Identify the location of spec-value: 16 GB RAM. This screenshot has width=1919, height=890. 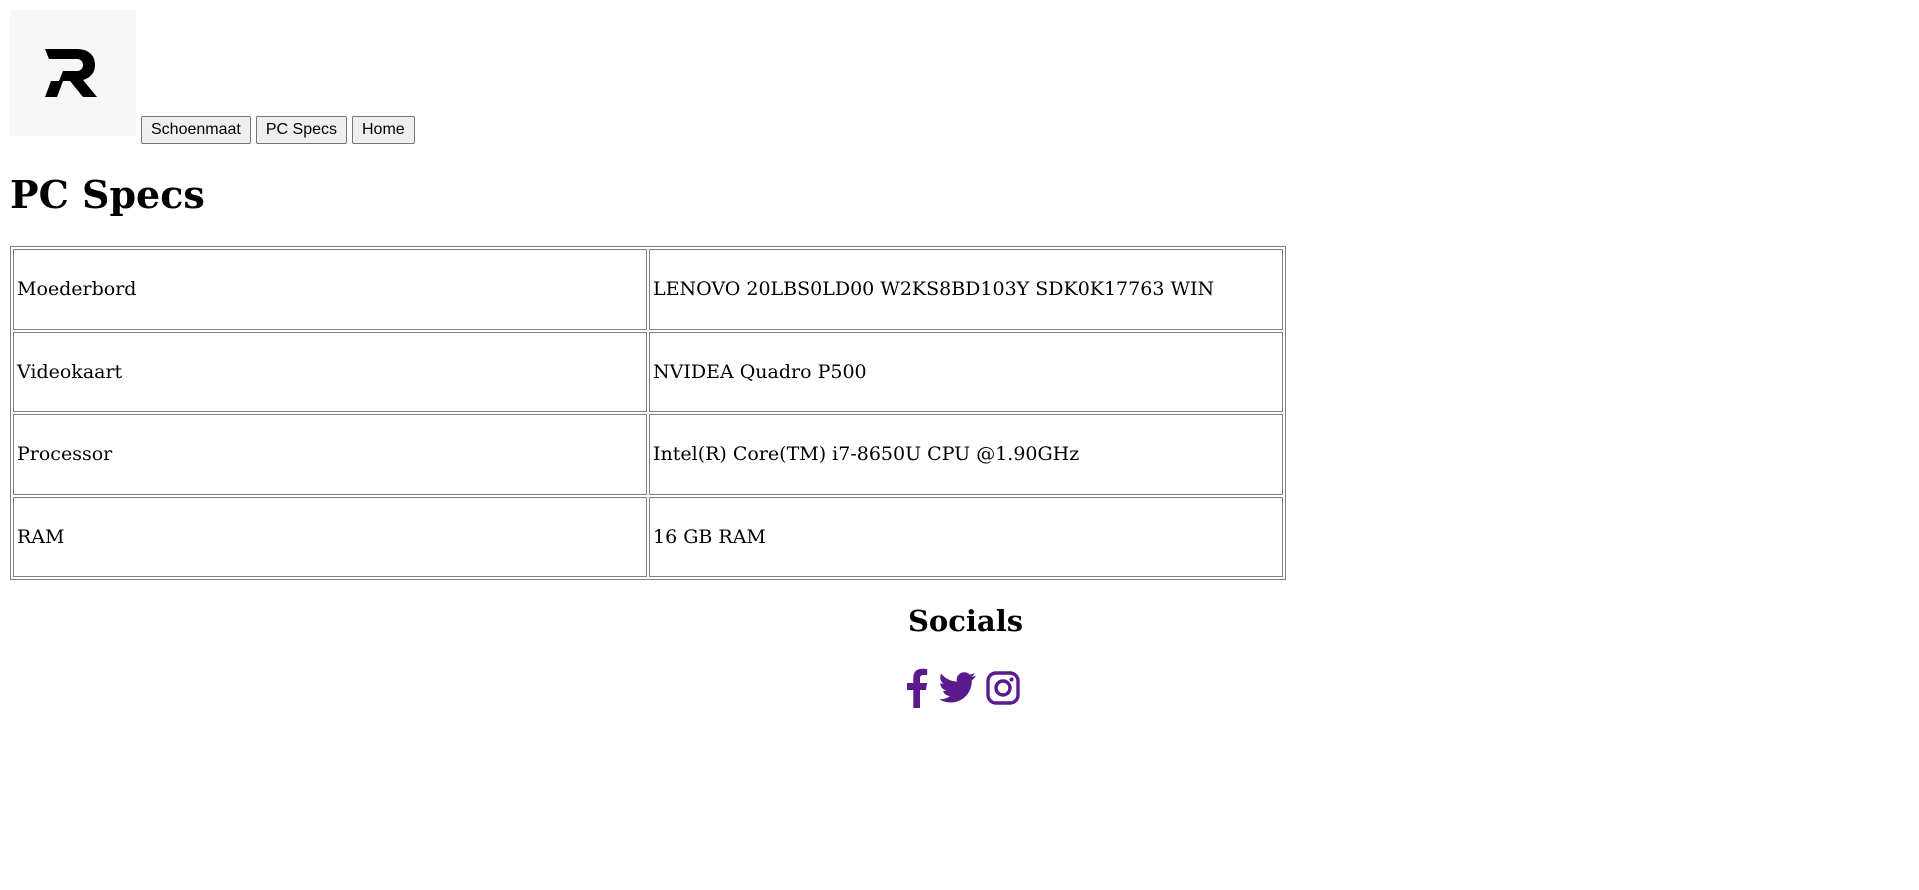
(966, 536).